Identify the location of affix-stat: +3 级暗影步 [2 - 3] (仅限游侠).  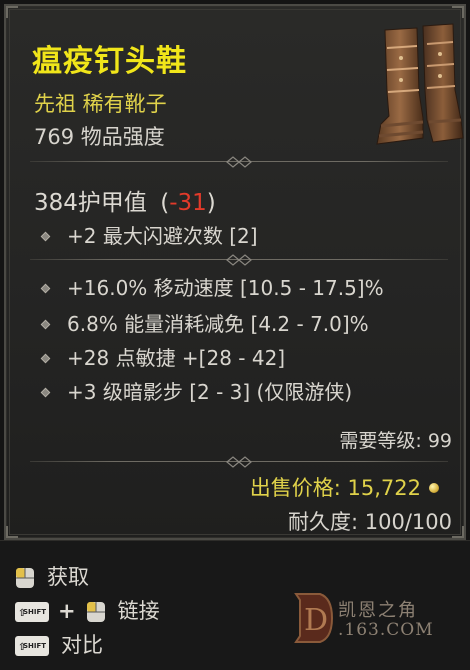
(196, 390).